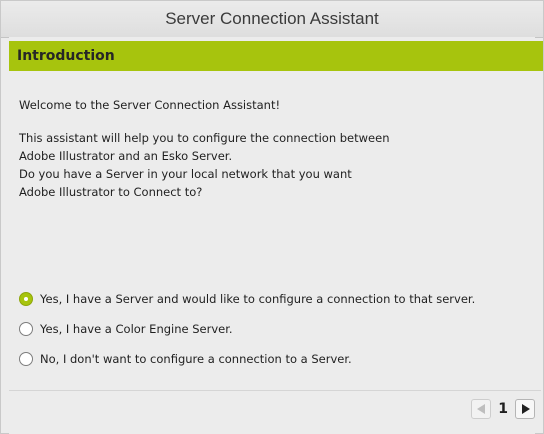  I want to click on pager: 1, so click(503, 409).